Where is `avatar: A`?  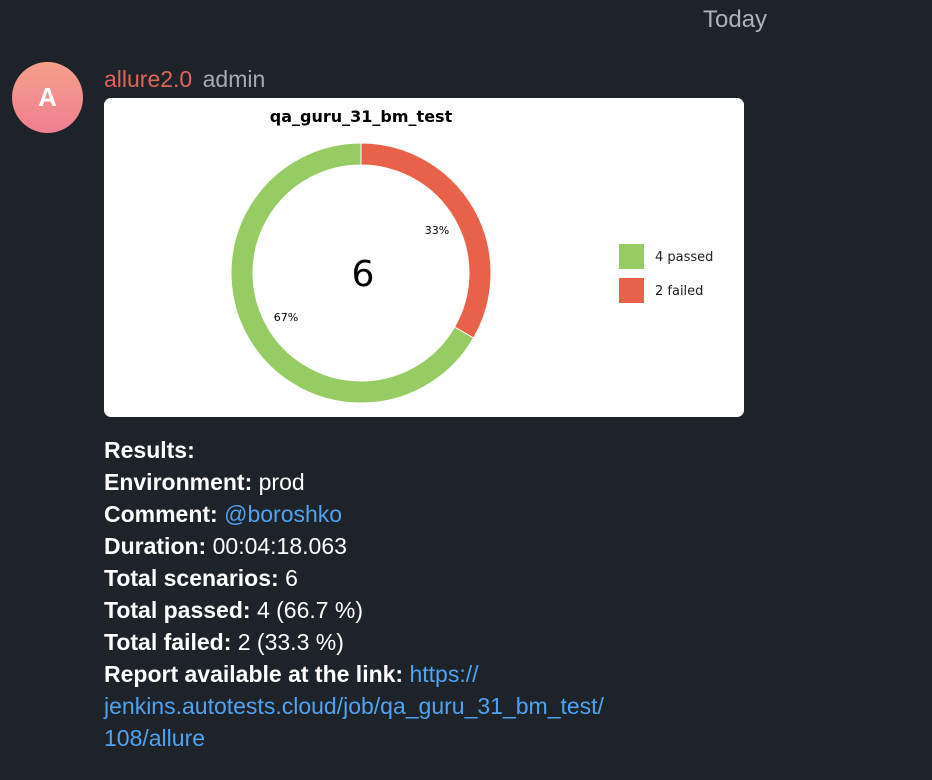
avatar: A is located at coordinates (47, 97).